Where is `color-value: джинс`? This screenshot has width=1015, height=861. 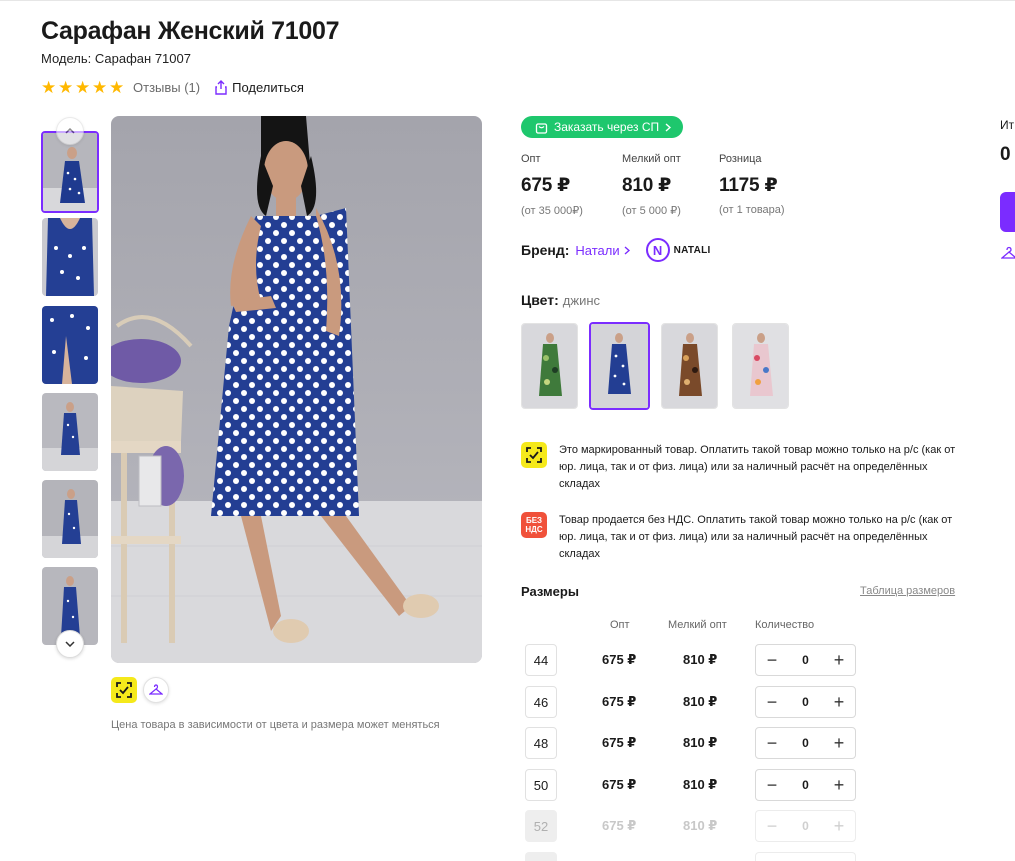
color-value: джинс is located at coordinates (581, 300).